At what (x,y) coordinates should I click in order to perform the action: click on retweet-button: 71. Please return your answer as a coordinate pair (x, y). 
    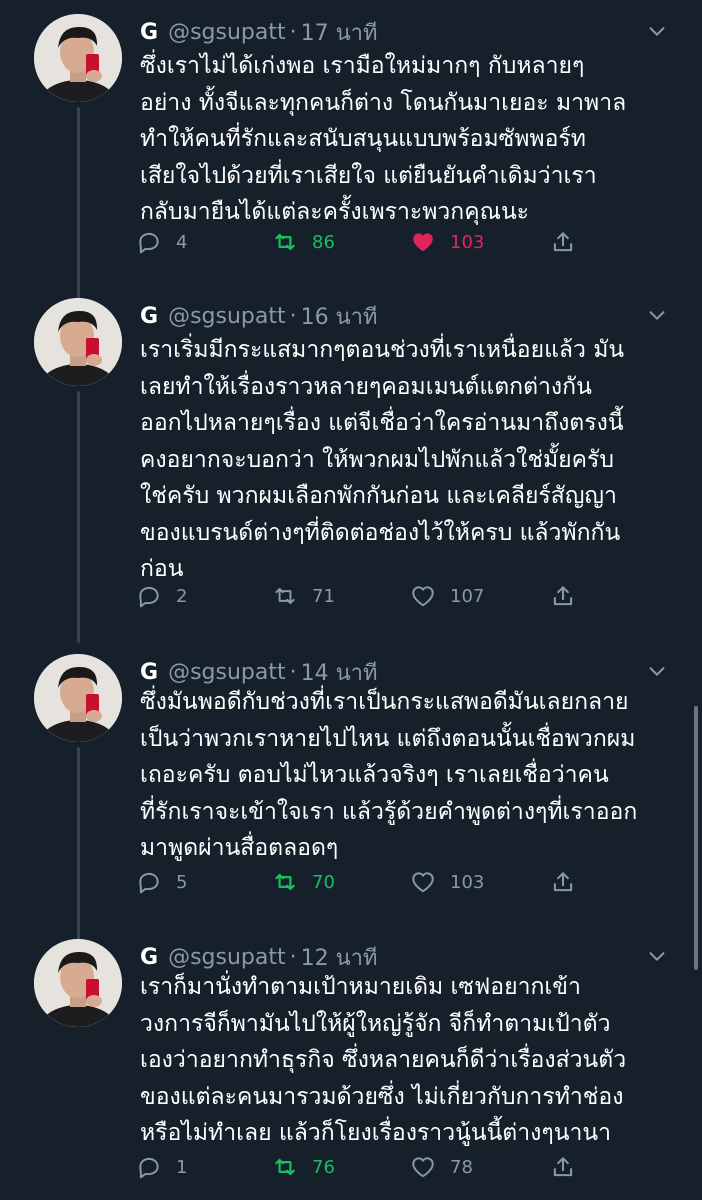
    Looking at the image, I should click on (303, 596).